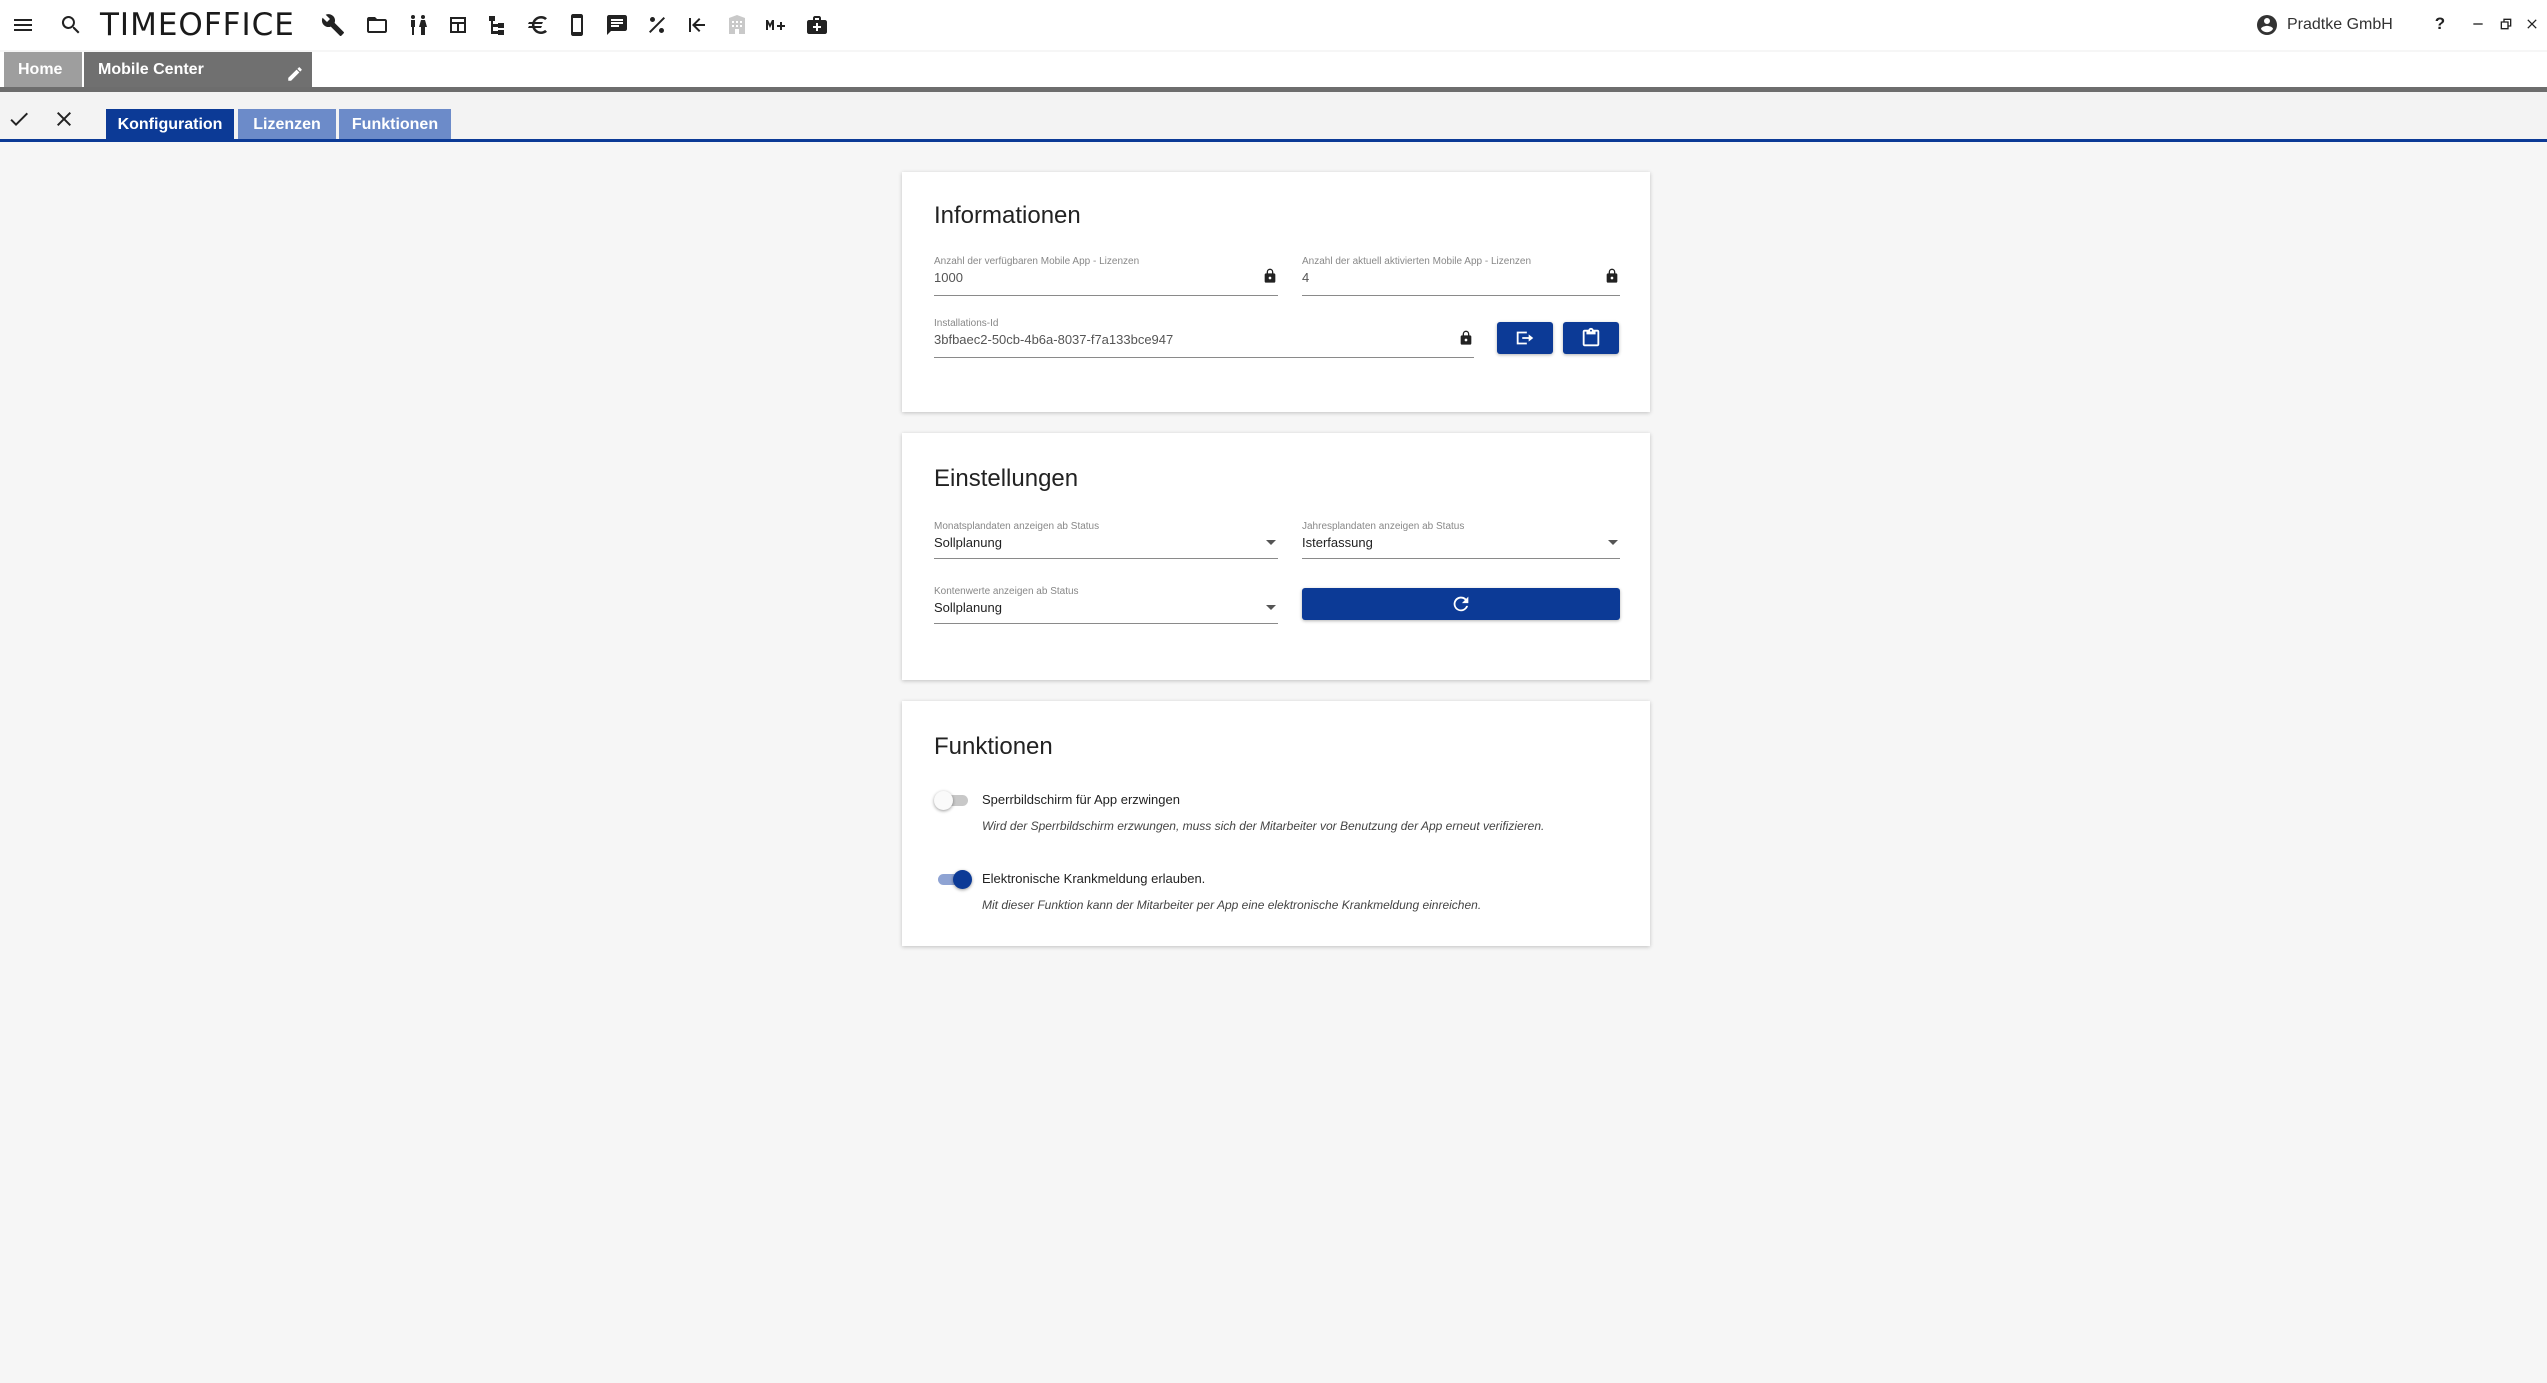  I want to click on percent-icon, so click(657, 25).